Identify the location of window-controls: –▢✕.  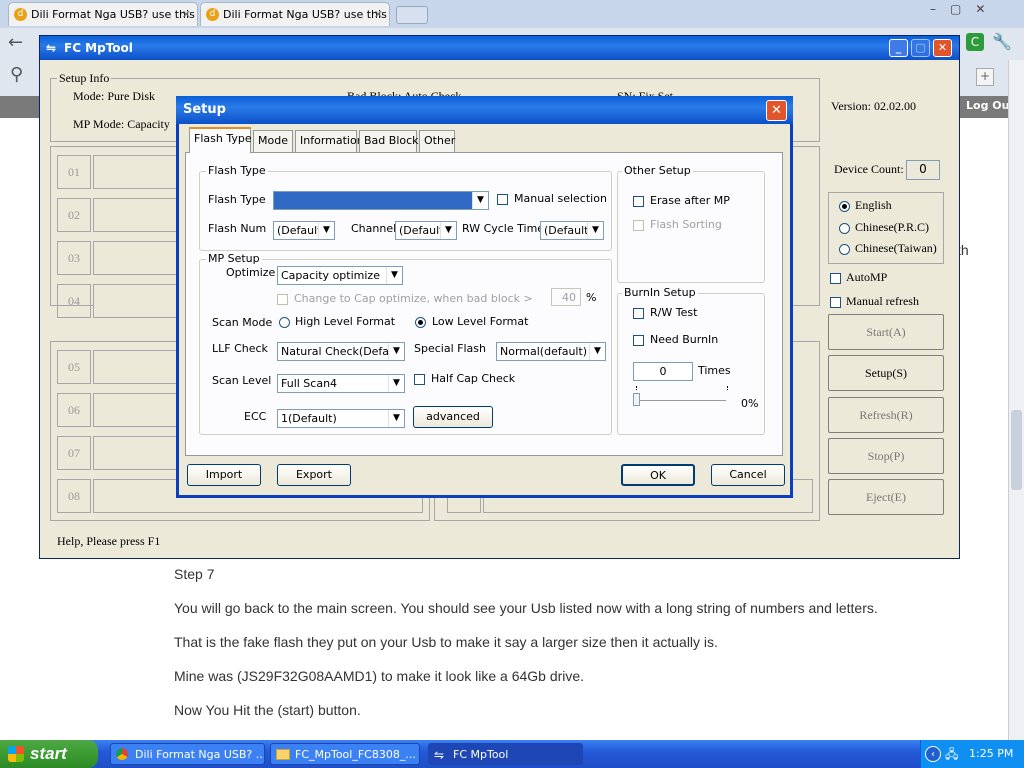
(975, 10).